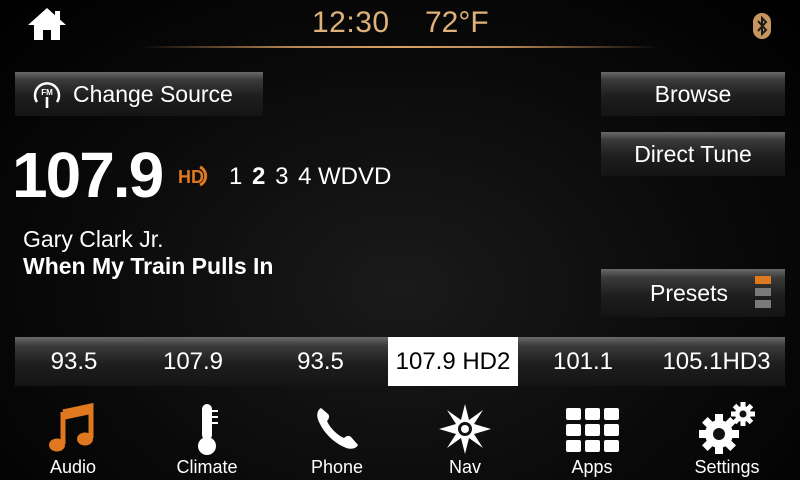 The image size is (800, 480). What do you see at coordinates (465, 429) in the screenshot?
I see `compass-icon` at bounding box center [465, 429].